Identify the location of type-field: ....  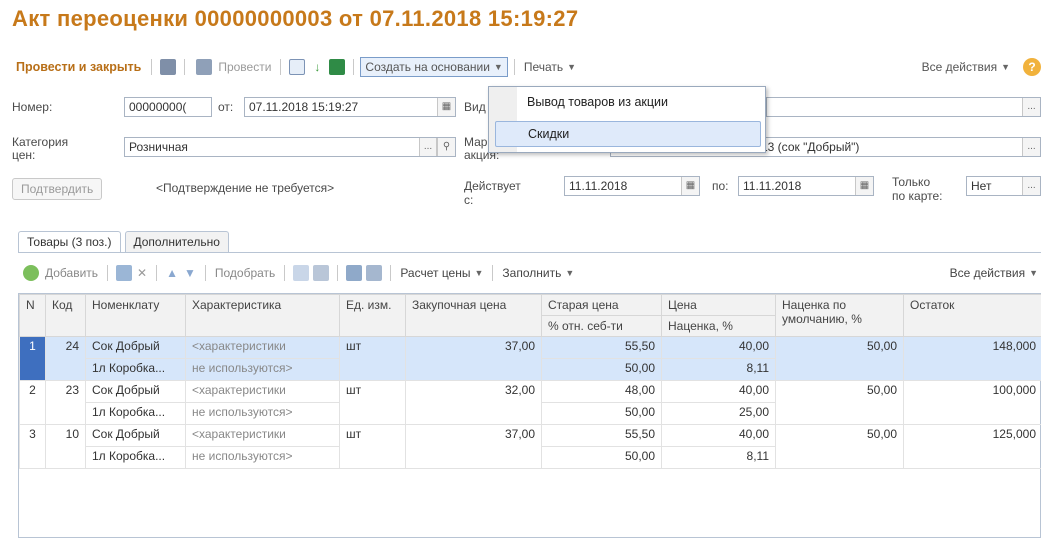
(903, 107).